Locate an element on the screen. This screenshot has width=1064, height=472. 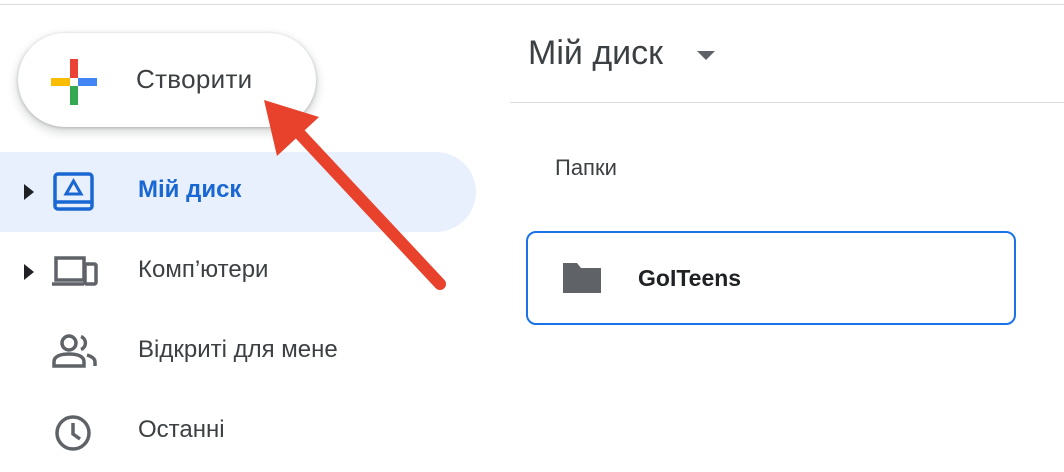
header-divider is located at coordinates (787, 102).